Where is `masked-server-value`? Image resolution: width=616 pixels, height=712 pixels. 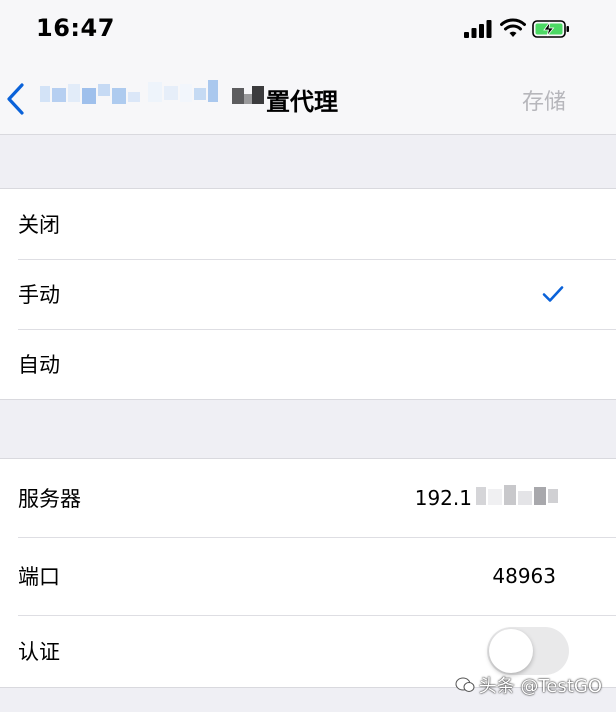 masked-server-value is located at coordinates (517, 496).